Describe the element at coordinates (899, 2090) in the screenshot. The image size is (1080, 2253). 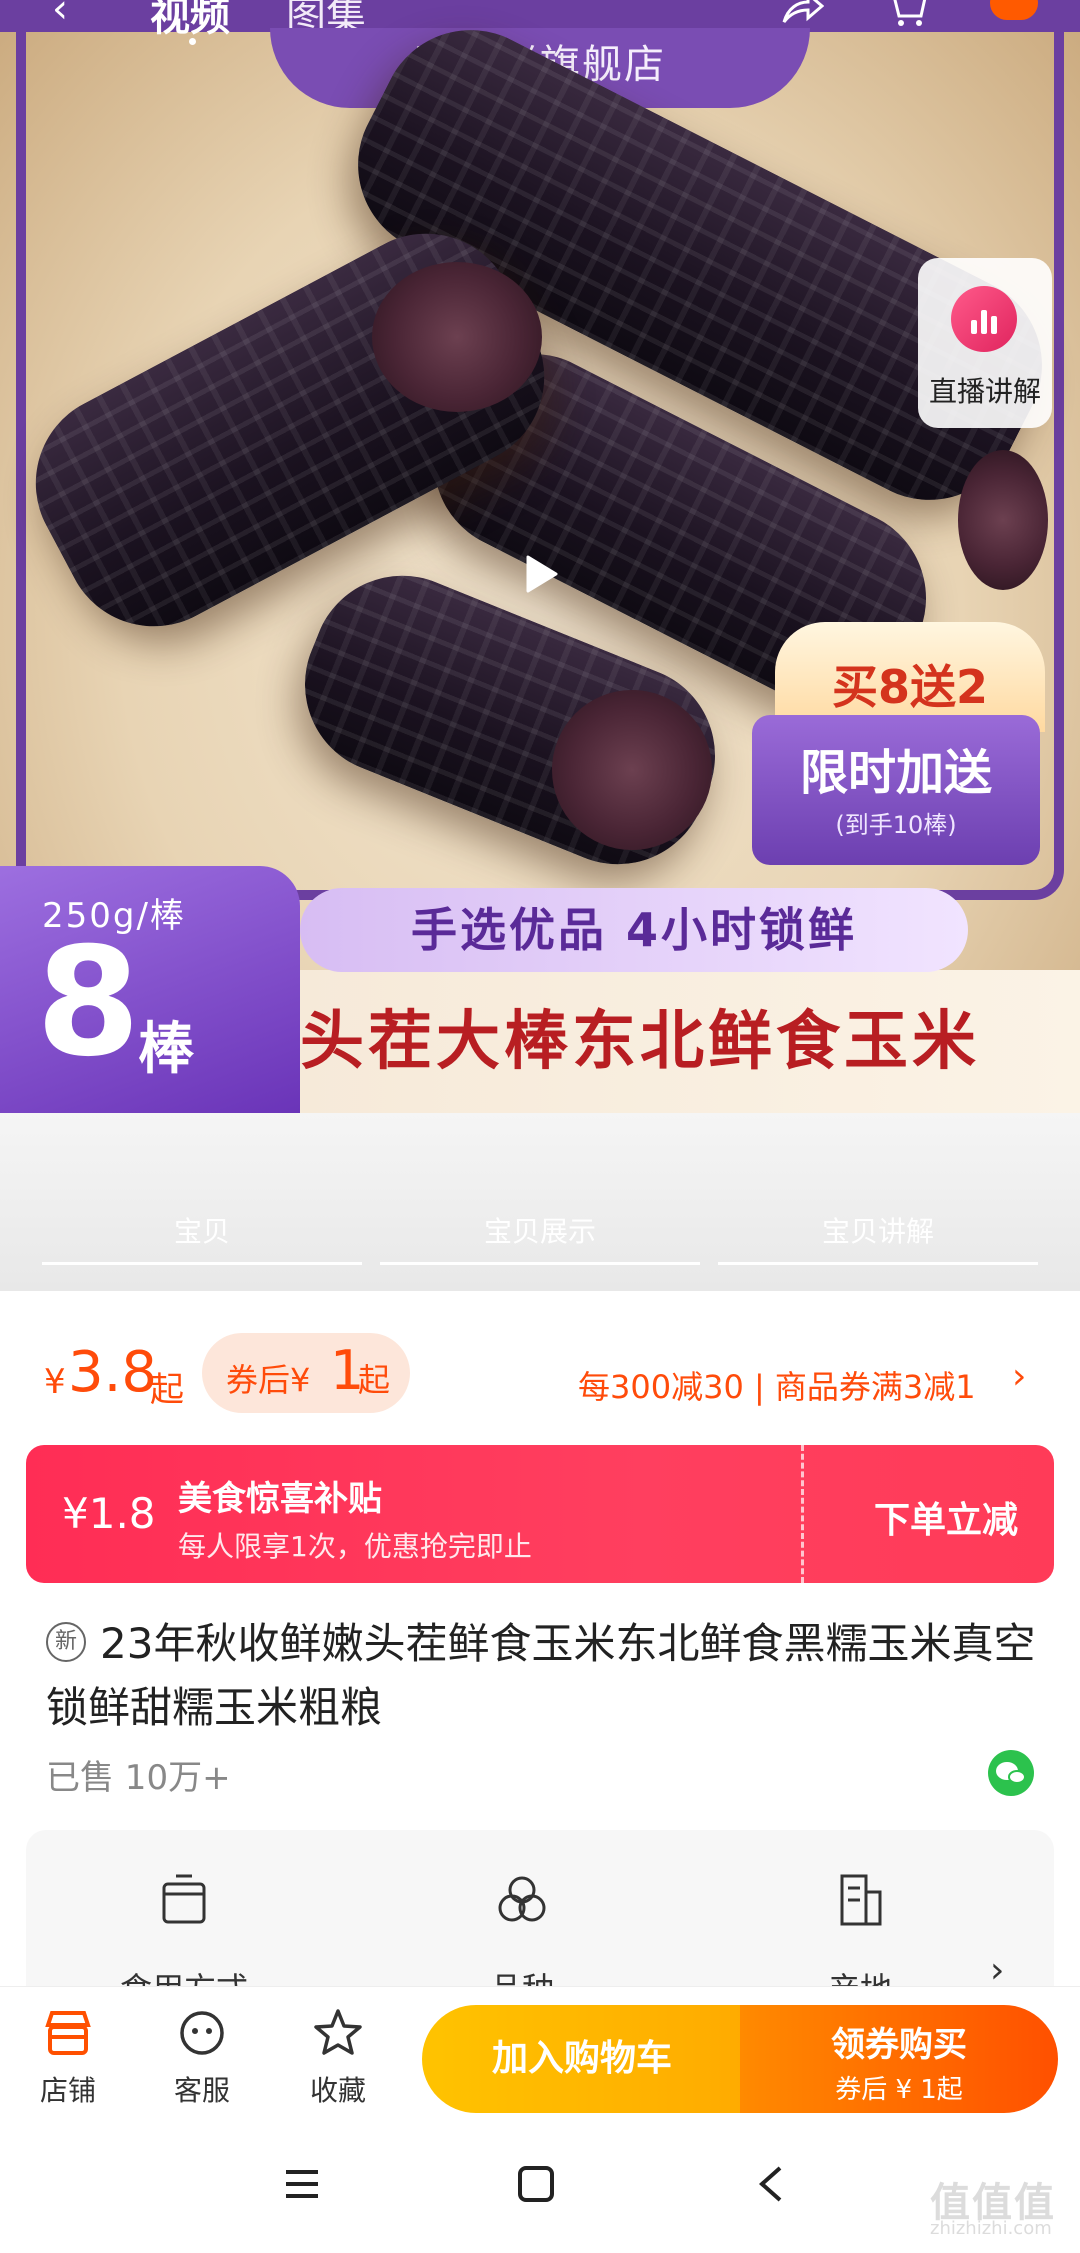
I see `buy-sub-label: 券后 ¥ 1起` at that location.